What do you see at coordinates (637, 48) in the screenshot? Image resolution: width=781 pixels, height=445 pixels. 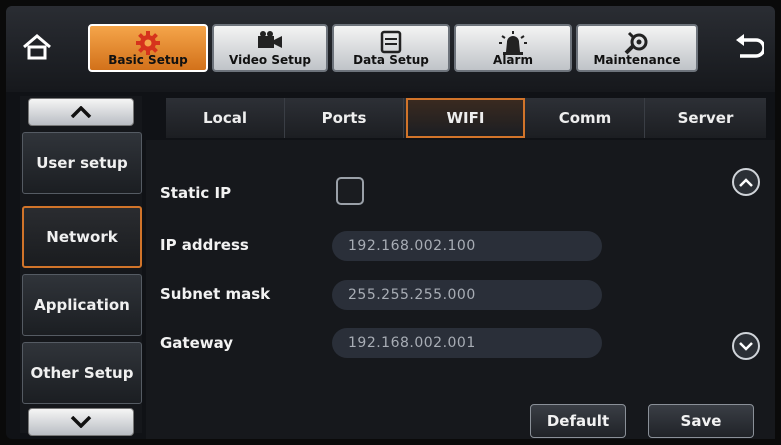 I see `tab-maintenance: Maintenance` at bounding box center [637, 48].